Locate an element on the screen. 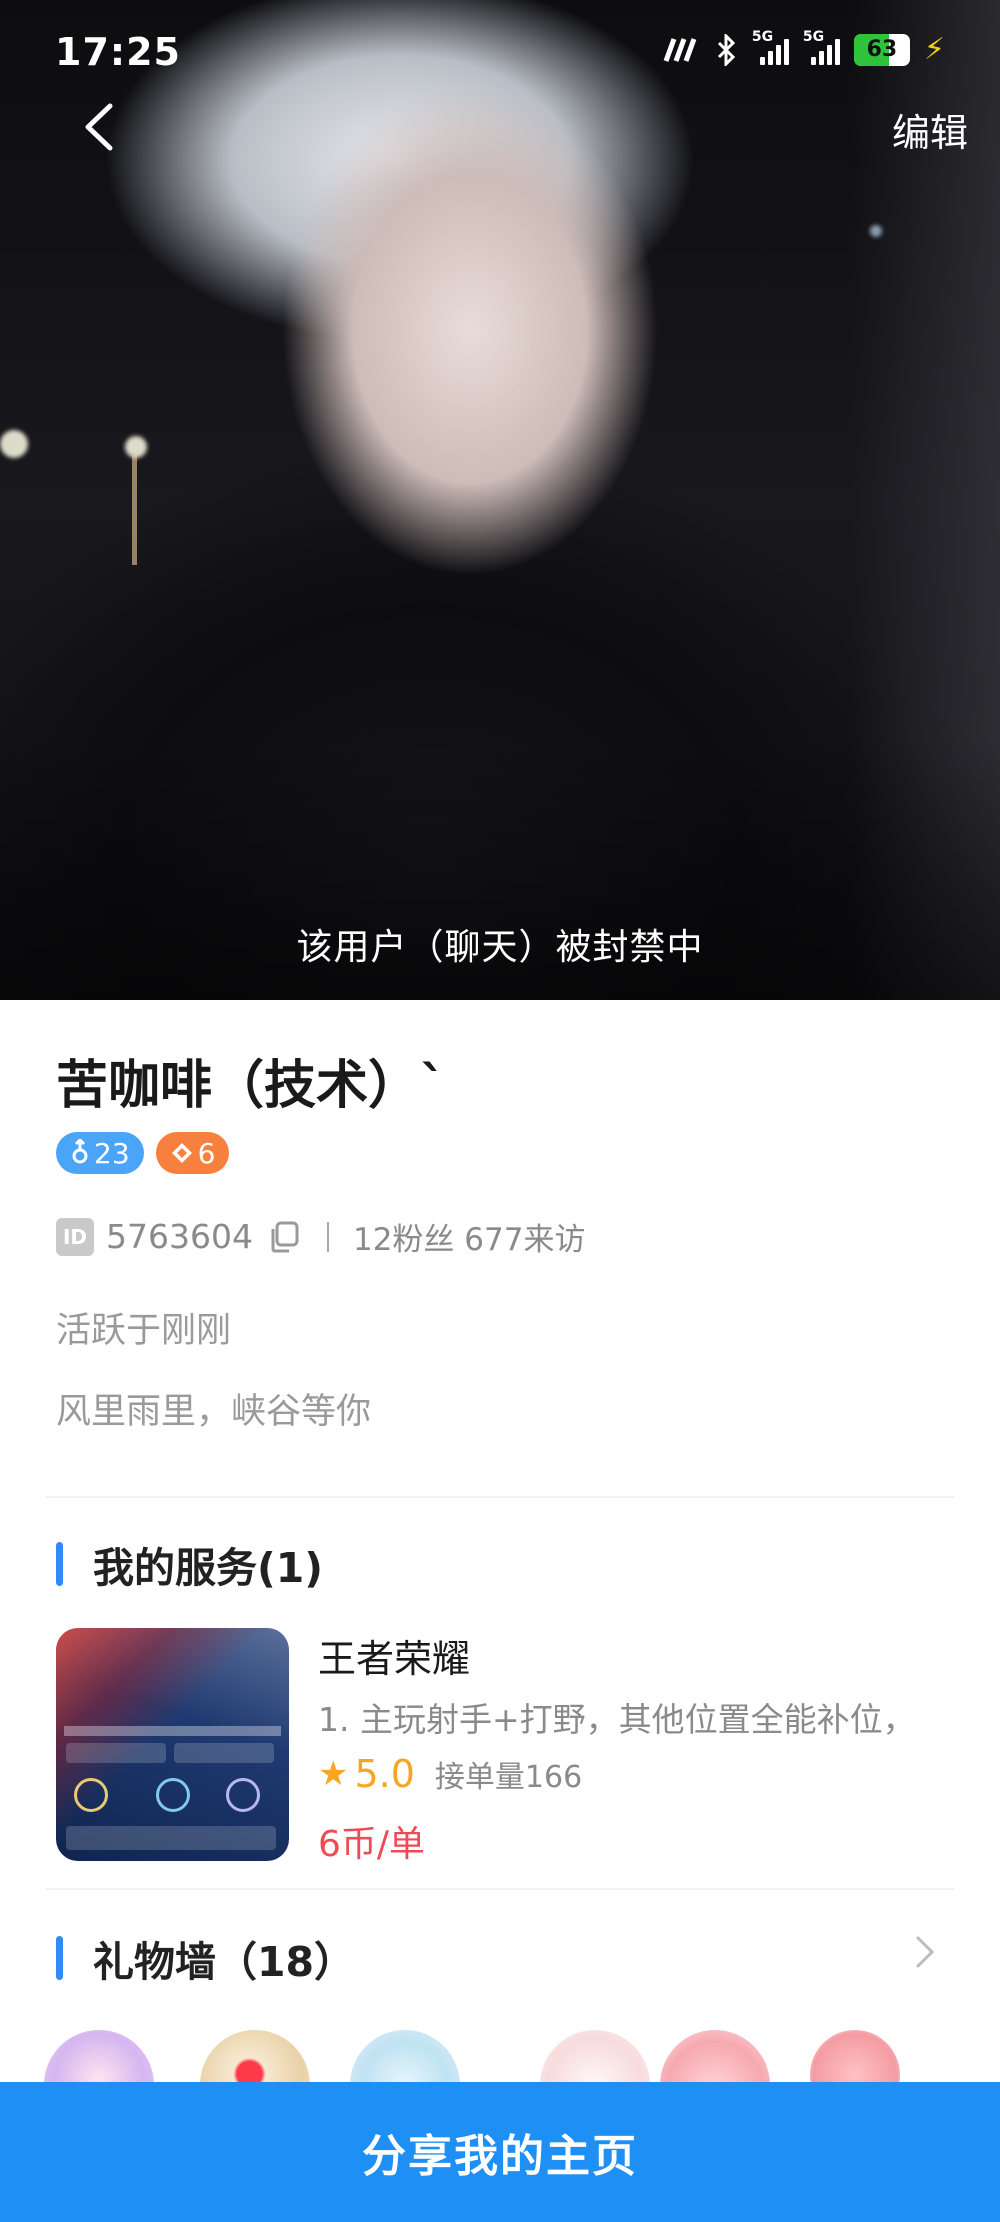 The height and width of the screenshot is (2222, 1000). id-icon: ID is located at coordinates (75, 1236).